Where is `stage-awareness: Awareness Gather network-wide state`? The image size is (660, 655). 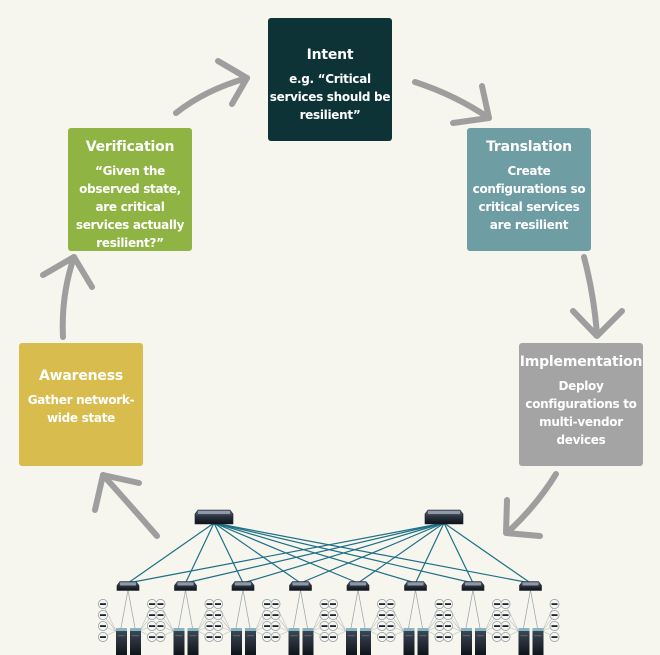 stage-awareness: Awareness Gather network-wide state is located at coordinates (81, 404).